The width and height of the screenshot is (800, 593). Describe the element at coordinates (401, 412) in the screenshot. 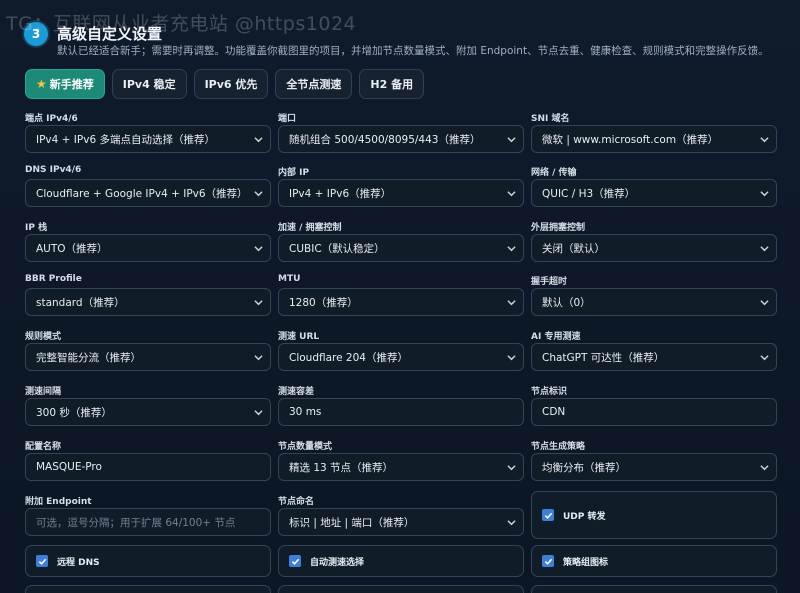

I see `tolerance-input: 30 ms` at that location.